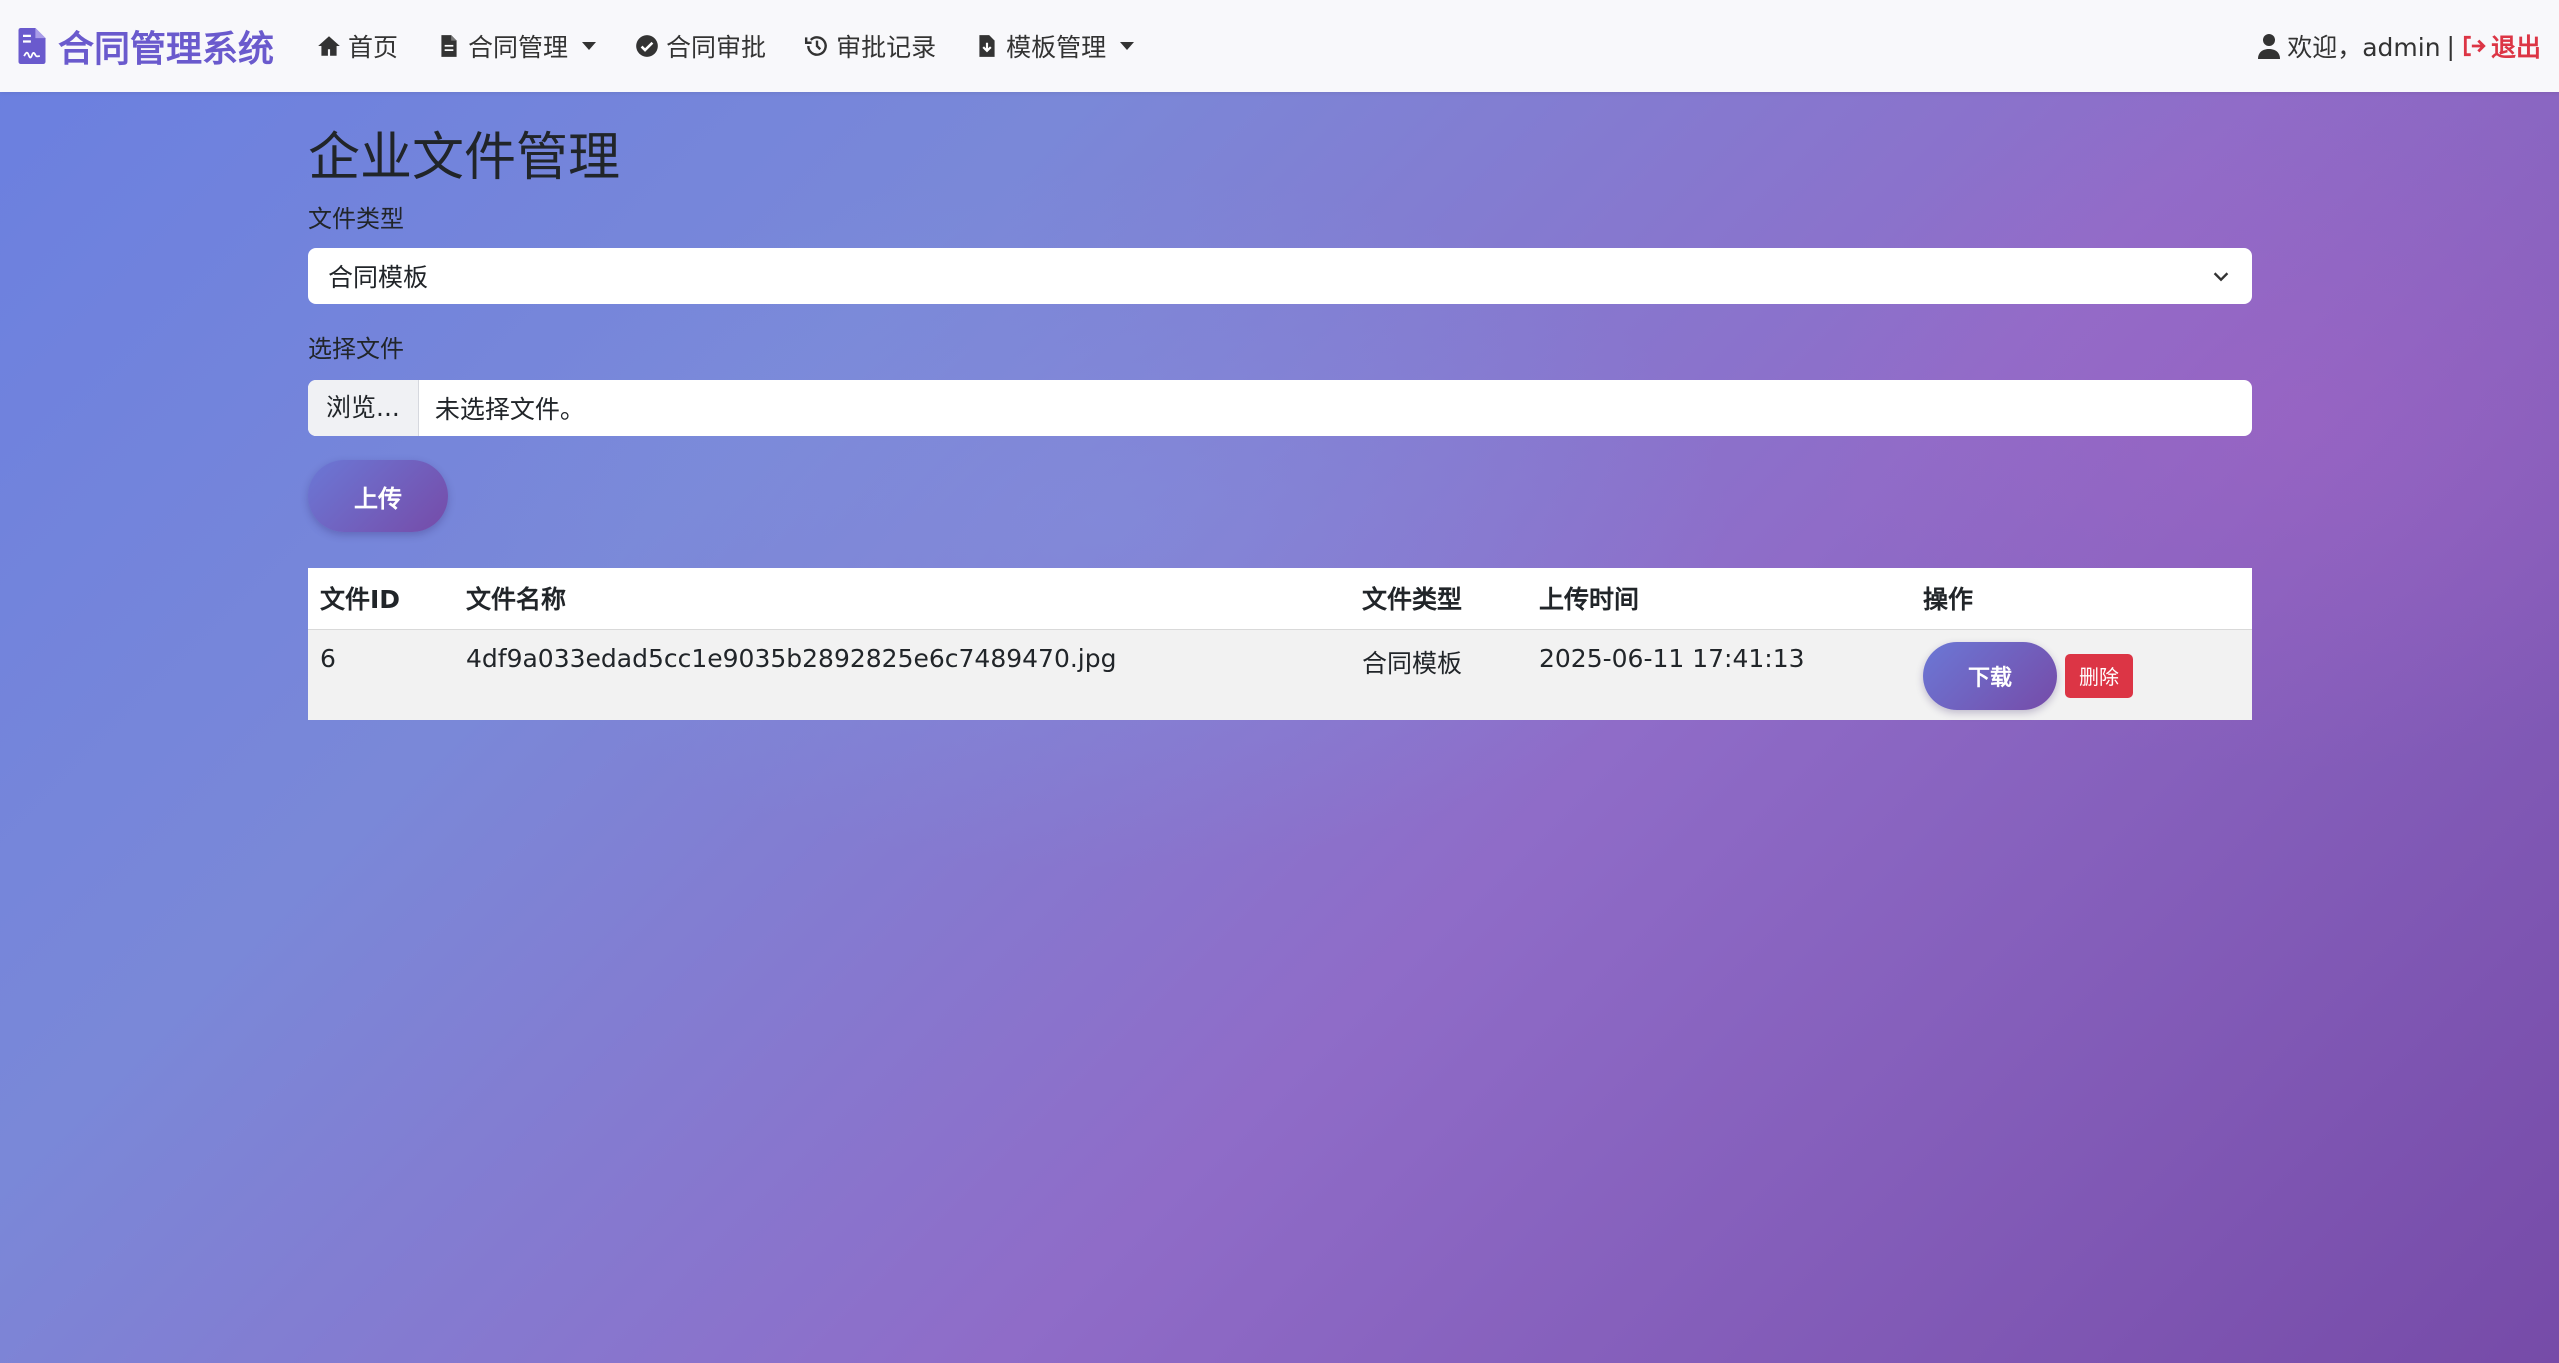  I want to click on upload-button: 上传, so click(378, 496).